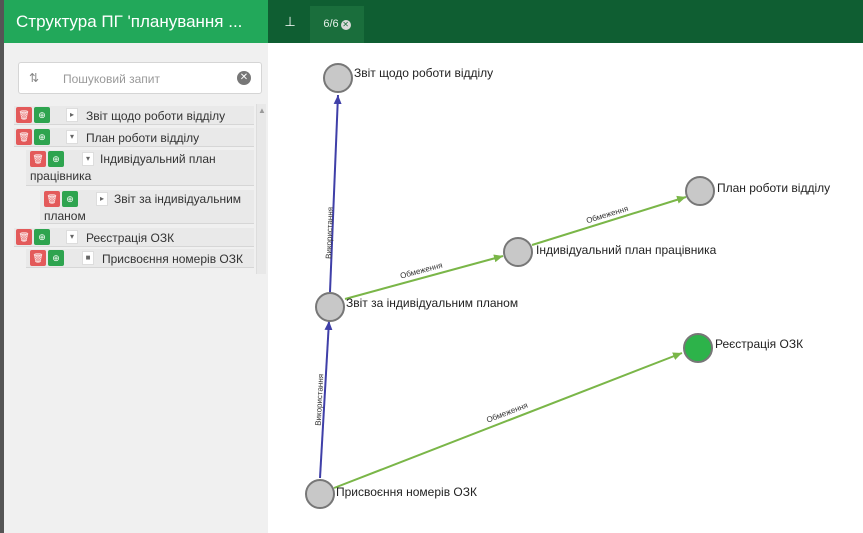 The width and height of the screenshot is (863, 533). What do you see at coordinates (172, 259) in the screenshot?
I see `tree-item-label: Присвоєння номерів ОЗК` at bounding box center [172, 259].